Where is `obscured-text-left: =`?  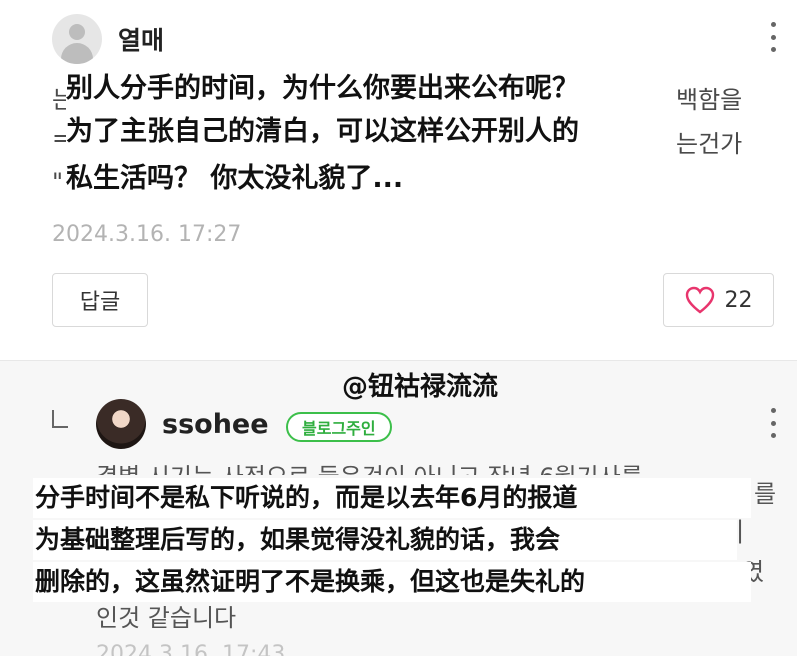 obscured-text-left: = is located at coordinates (59, 138).